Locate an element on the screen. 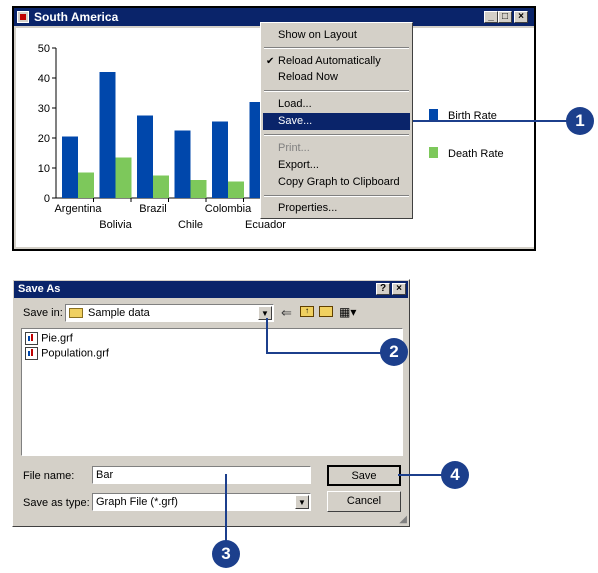  x-tick-label: Brazil is located at coordinates (153, 209).